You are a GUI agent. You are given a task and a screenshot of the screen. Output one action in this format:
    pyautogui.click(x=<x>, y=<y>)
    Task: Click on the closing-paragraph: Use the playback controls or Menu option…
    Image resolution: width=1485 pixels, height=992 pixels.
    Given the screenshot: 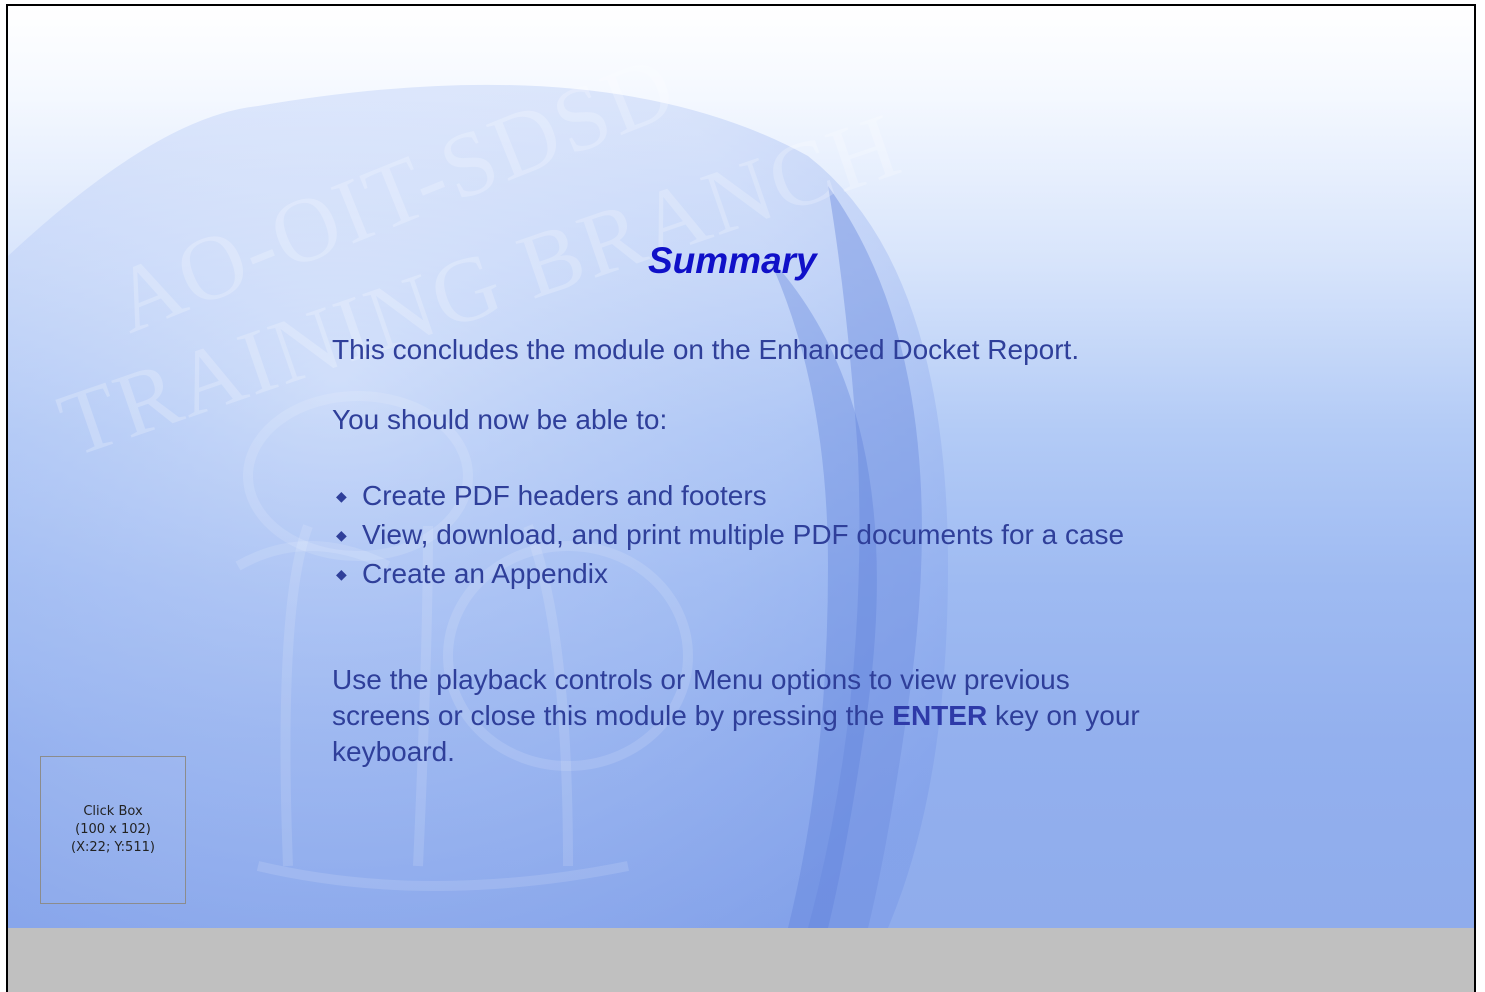 What is the action you would take?
    pyautogui.click(x=752, y=716)
    